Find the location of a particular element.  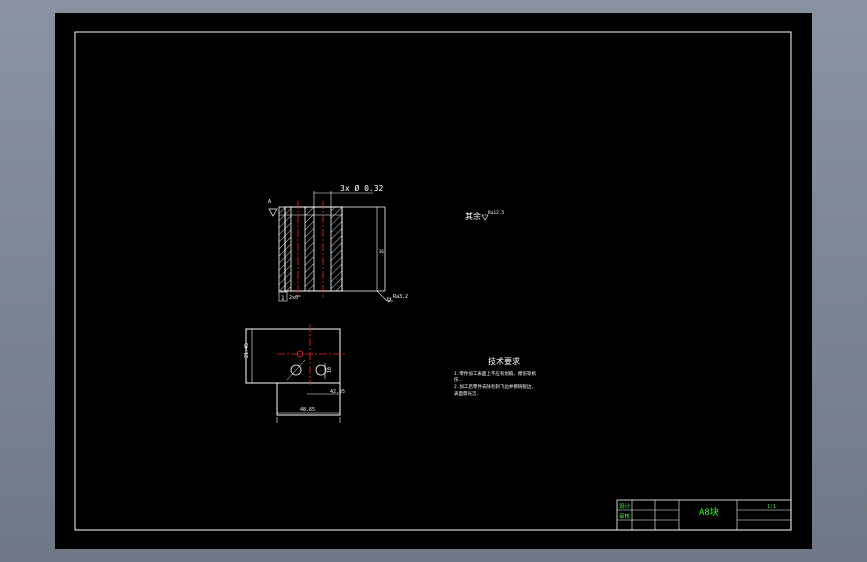

scale-label: 1:1 is located at coordinates (771, 507).